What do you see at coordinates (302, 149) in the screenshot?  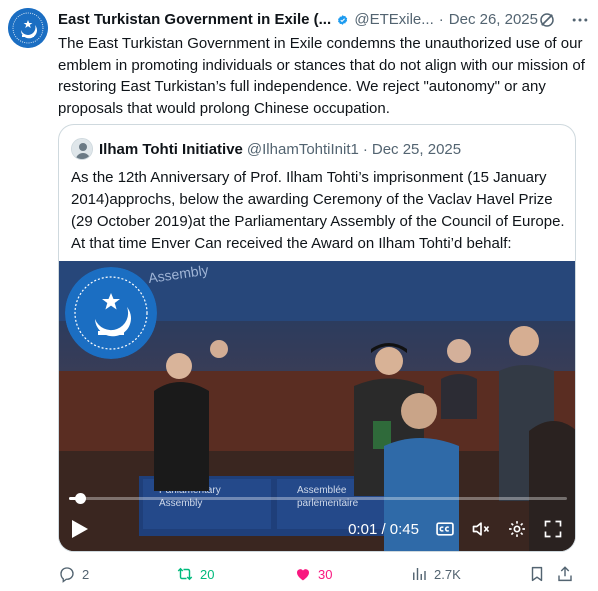 I see `quote-author-handle: @IlhamTohtiInit1` at bounding box center [302, 149].